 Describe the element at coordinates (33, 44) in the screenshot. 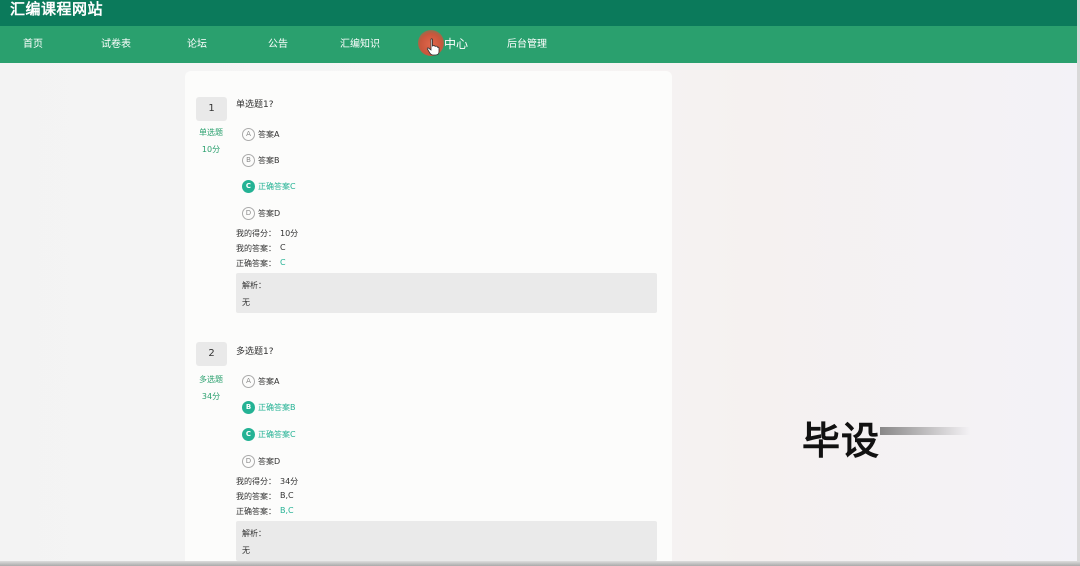

I see `nav-home: 首页` at that location.